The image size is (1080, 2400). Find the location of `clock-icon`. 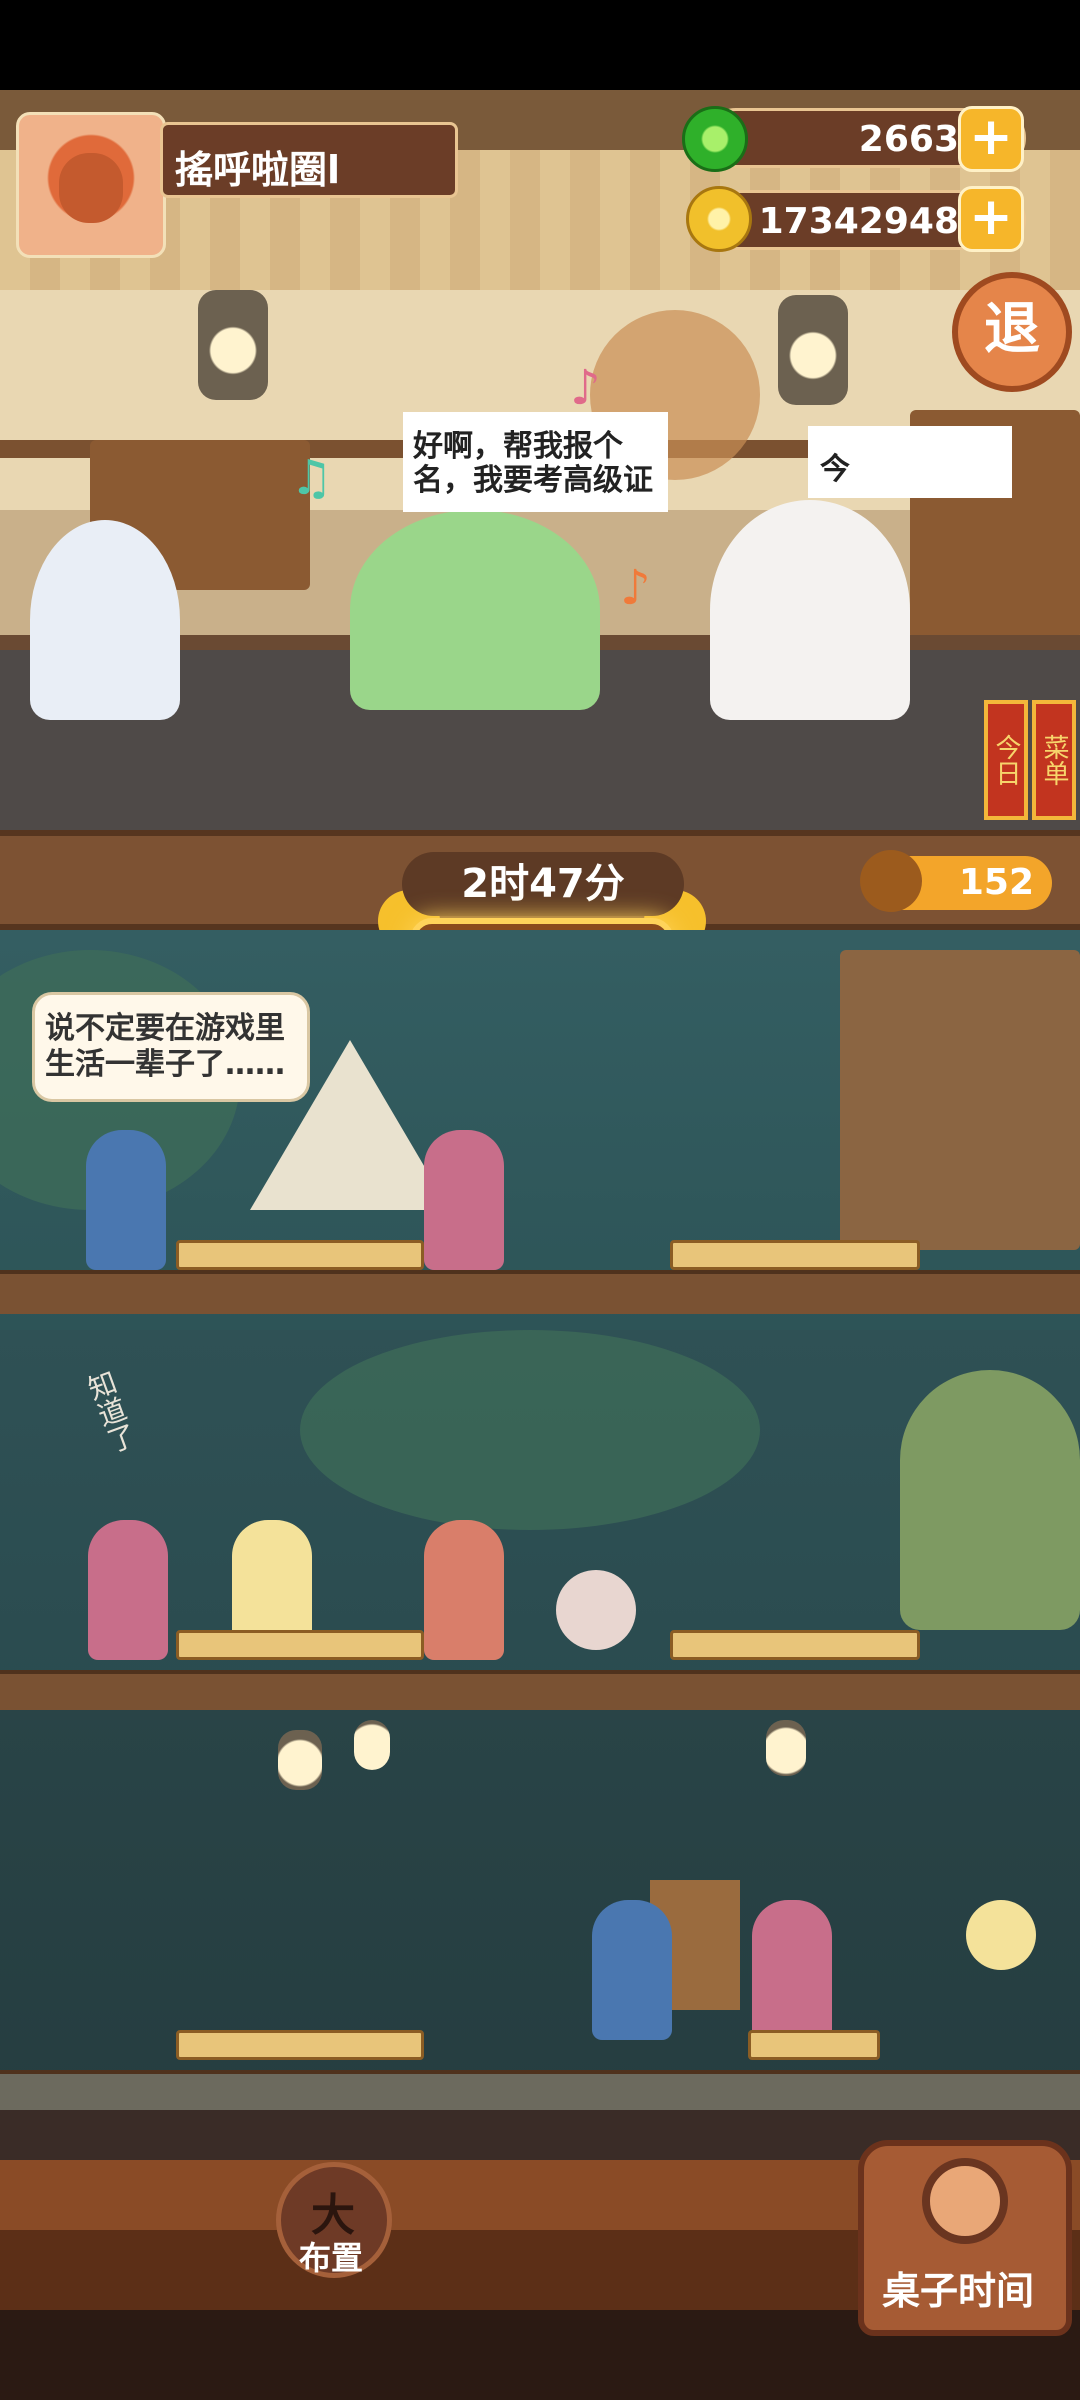

clock-icon is located at coordinates (965, 2201).